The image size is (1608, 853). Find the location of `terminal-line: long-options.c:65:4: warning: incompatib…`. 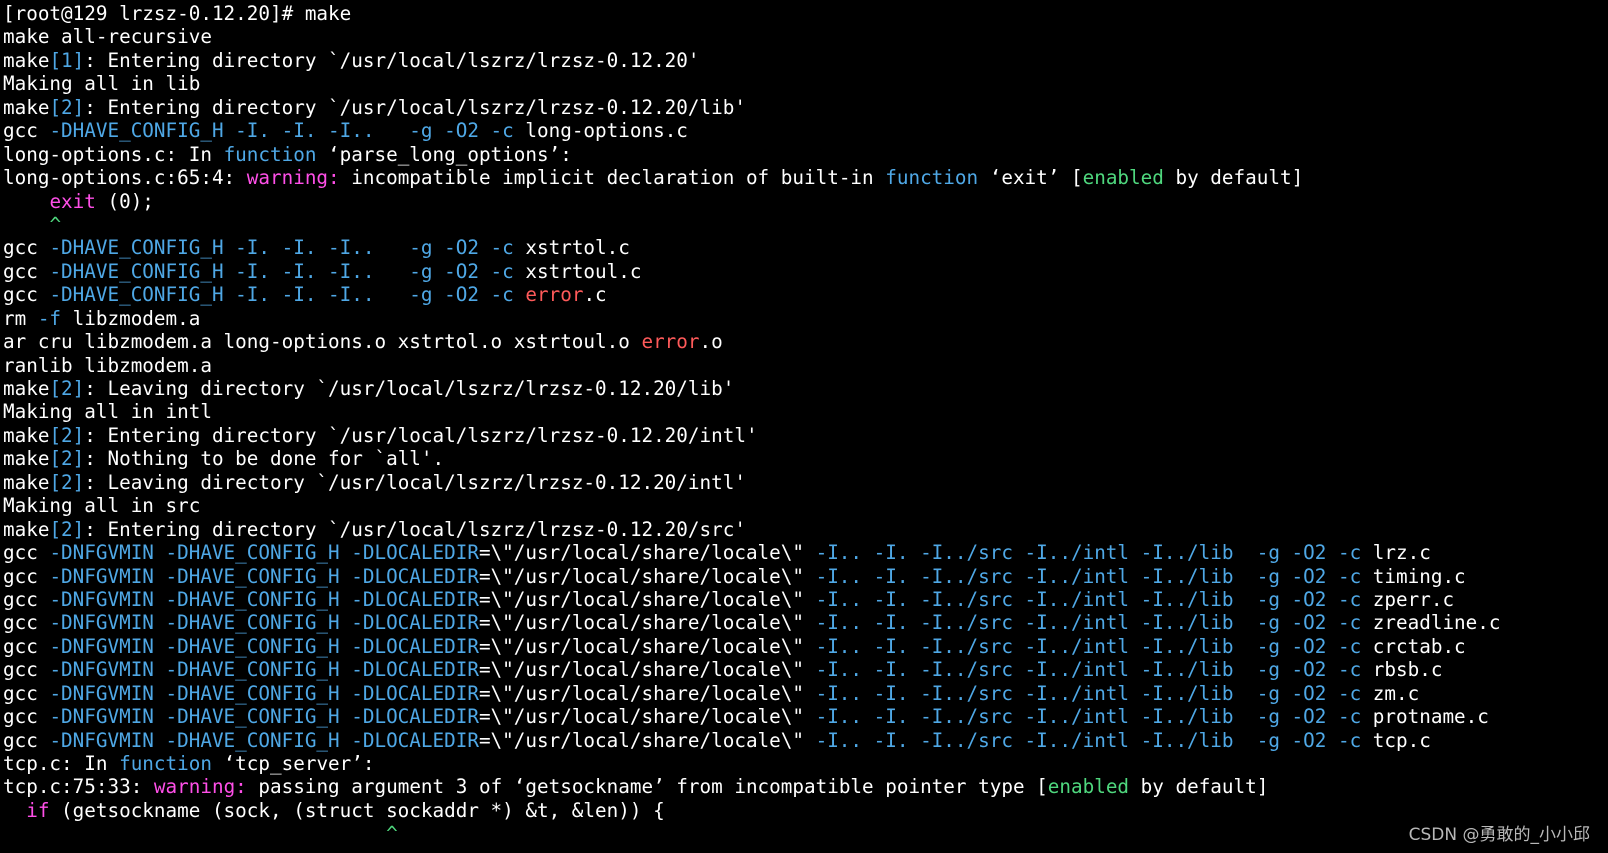

terminal-line: long-options.c:65:4: warning: incompatib… is located at coordinates (803, 177).